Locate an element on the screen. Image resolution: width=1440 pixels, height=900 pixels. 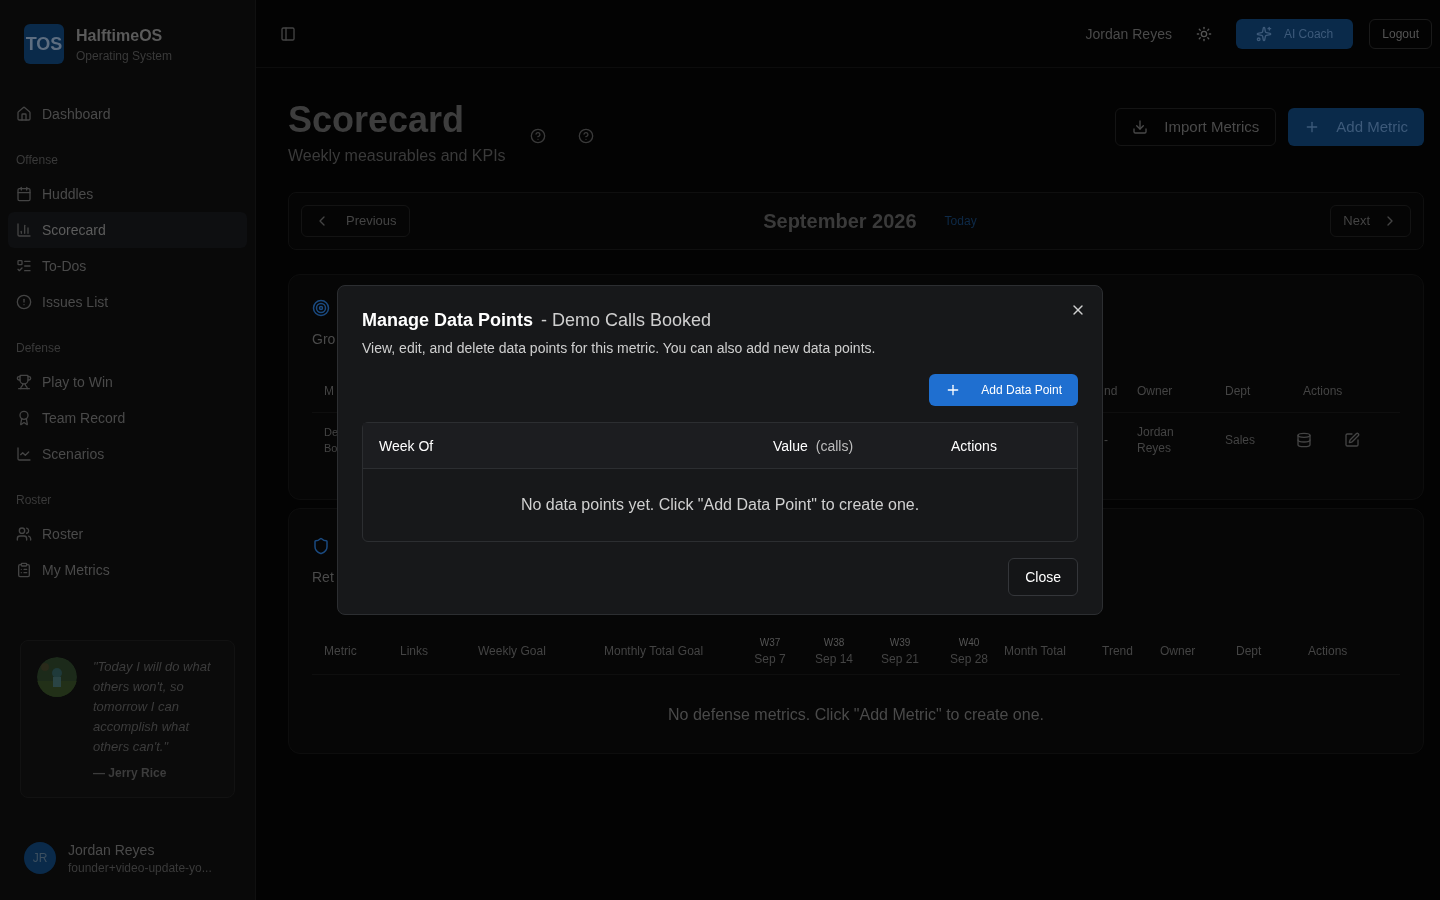
empty-message: No data points yet. Click "Add Data Point" to create one. is located at coordinates (720, 505).